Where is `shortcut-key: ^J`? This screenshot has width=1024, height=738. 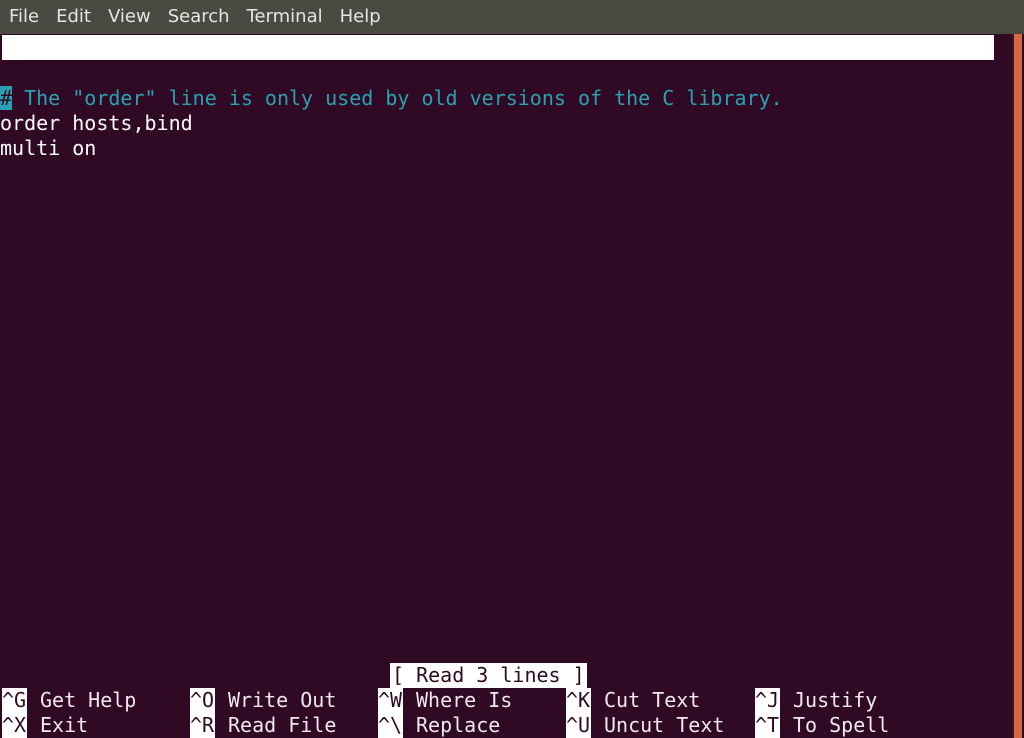
shortcut-key: ^J is located at coordinates (767, 700).